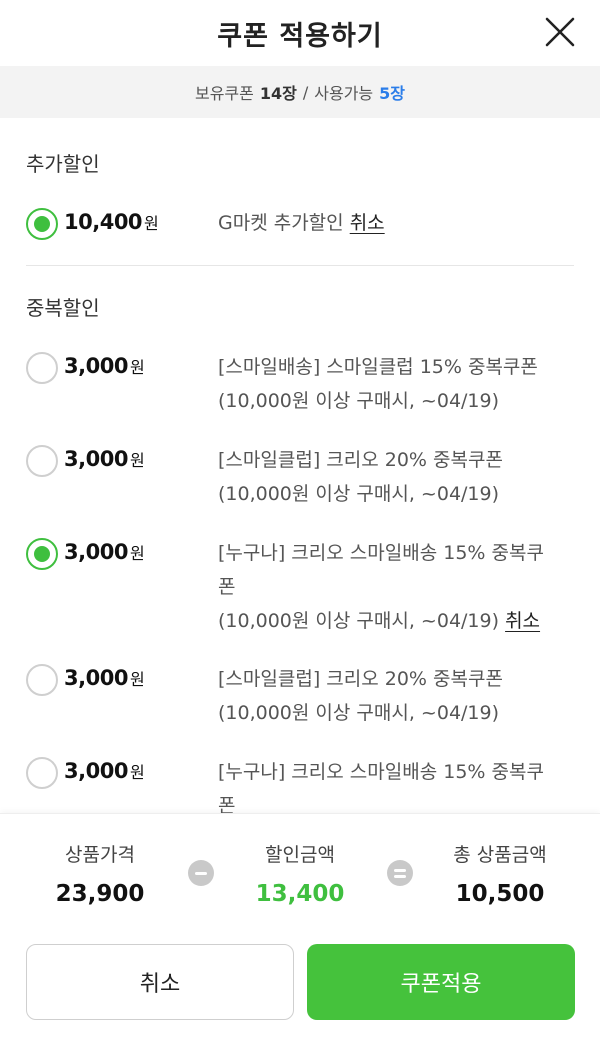  What do you see at coordinates (560, 32) in the screenshot?
I see `close-icon` at bounding box center [560, 32].